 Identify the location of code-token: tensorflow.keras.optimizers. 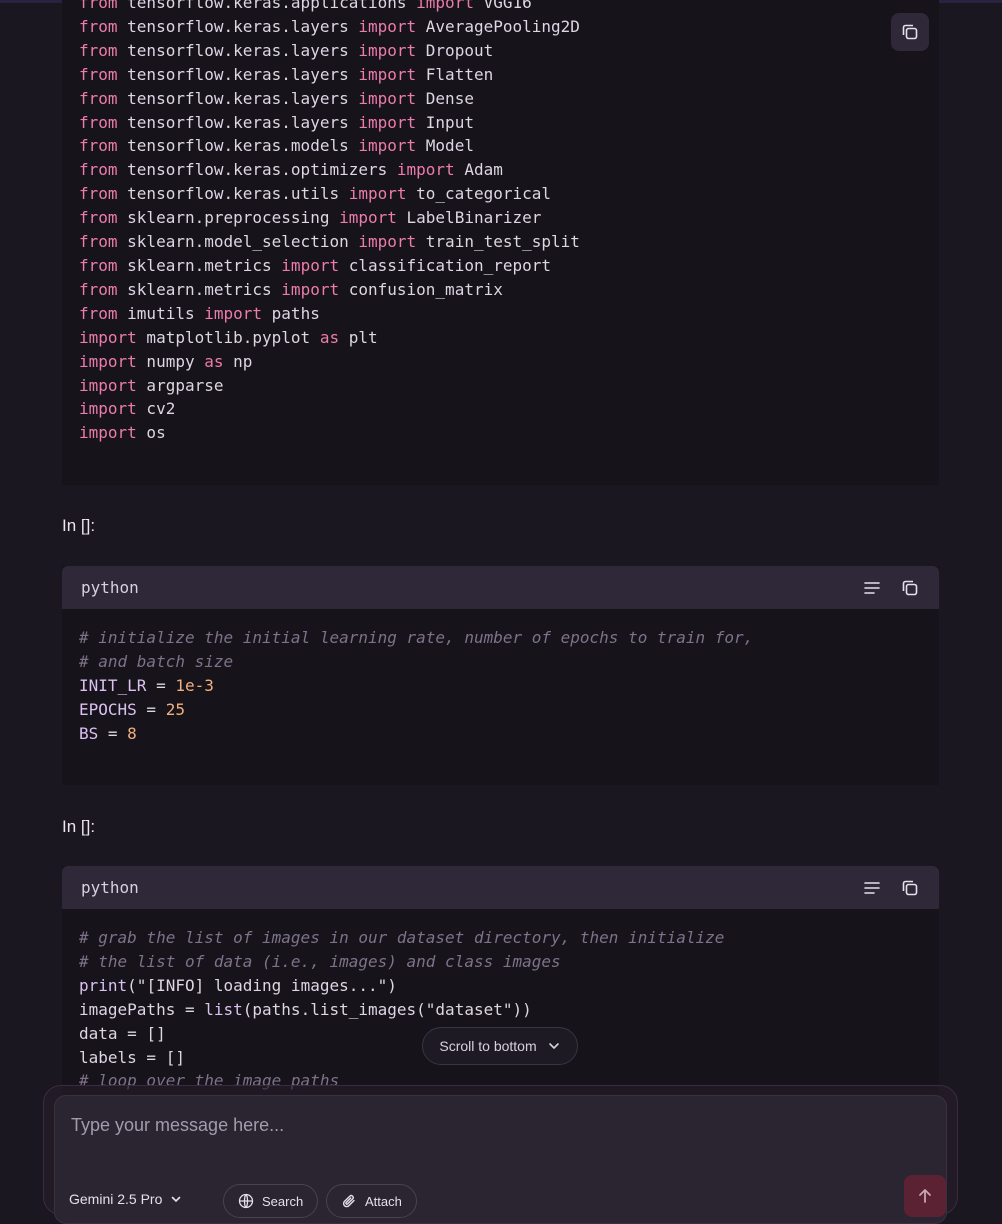
(257, 170).